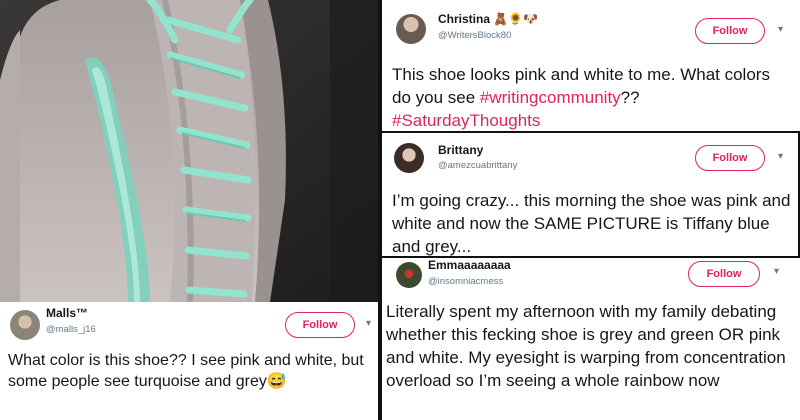  I want to click on user-handle: @malls_j16, so click(71, 329).